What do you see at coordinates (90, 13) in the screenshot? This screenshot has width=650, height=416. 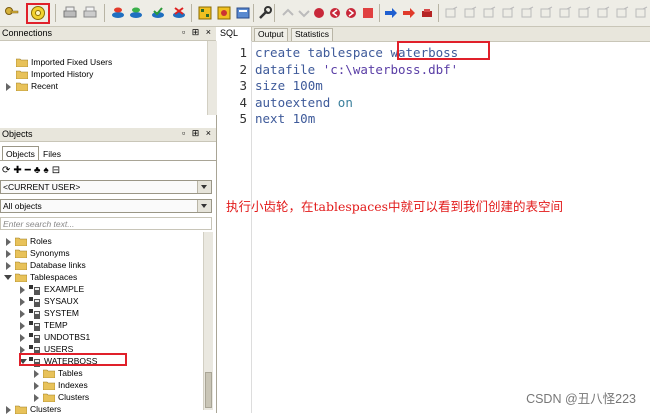 I see `print-preview-icon` at bounding box center [90, 13].